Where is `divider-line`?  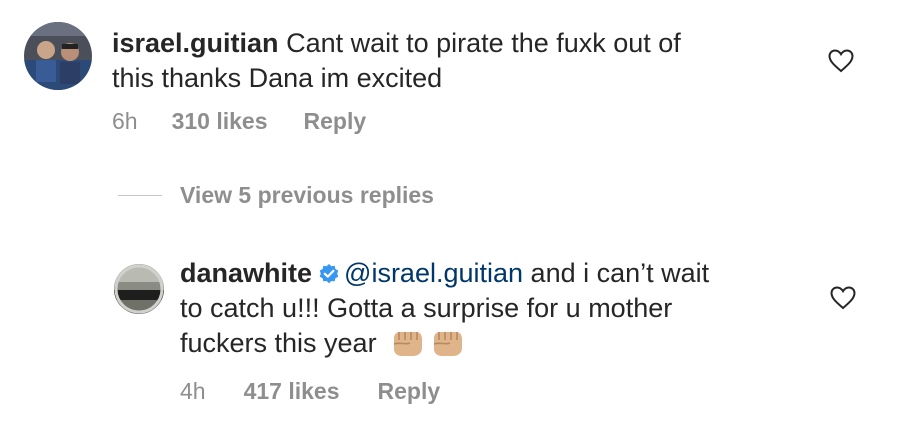
divider-line is located at coordinates (140, 195).